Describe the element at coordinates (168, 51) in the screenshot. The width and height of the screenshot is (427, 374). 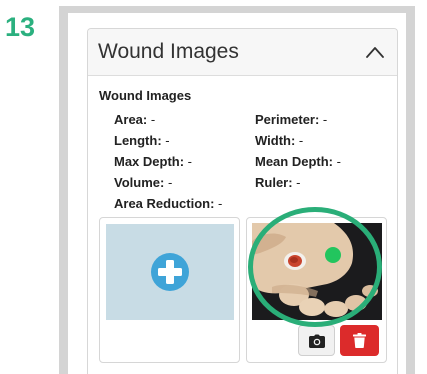
I see `panel-title: Wound Images` at that location.